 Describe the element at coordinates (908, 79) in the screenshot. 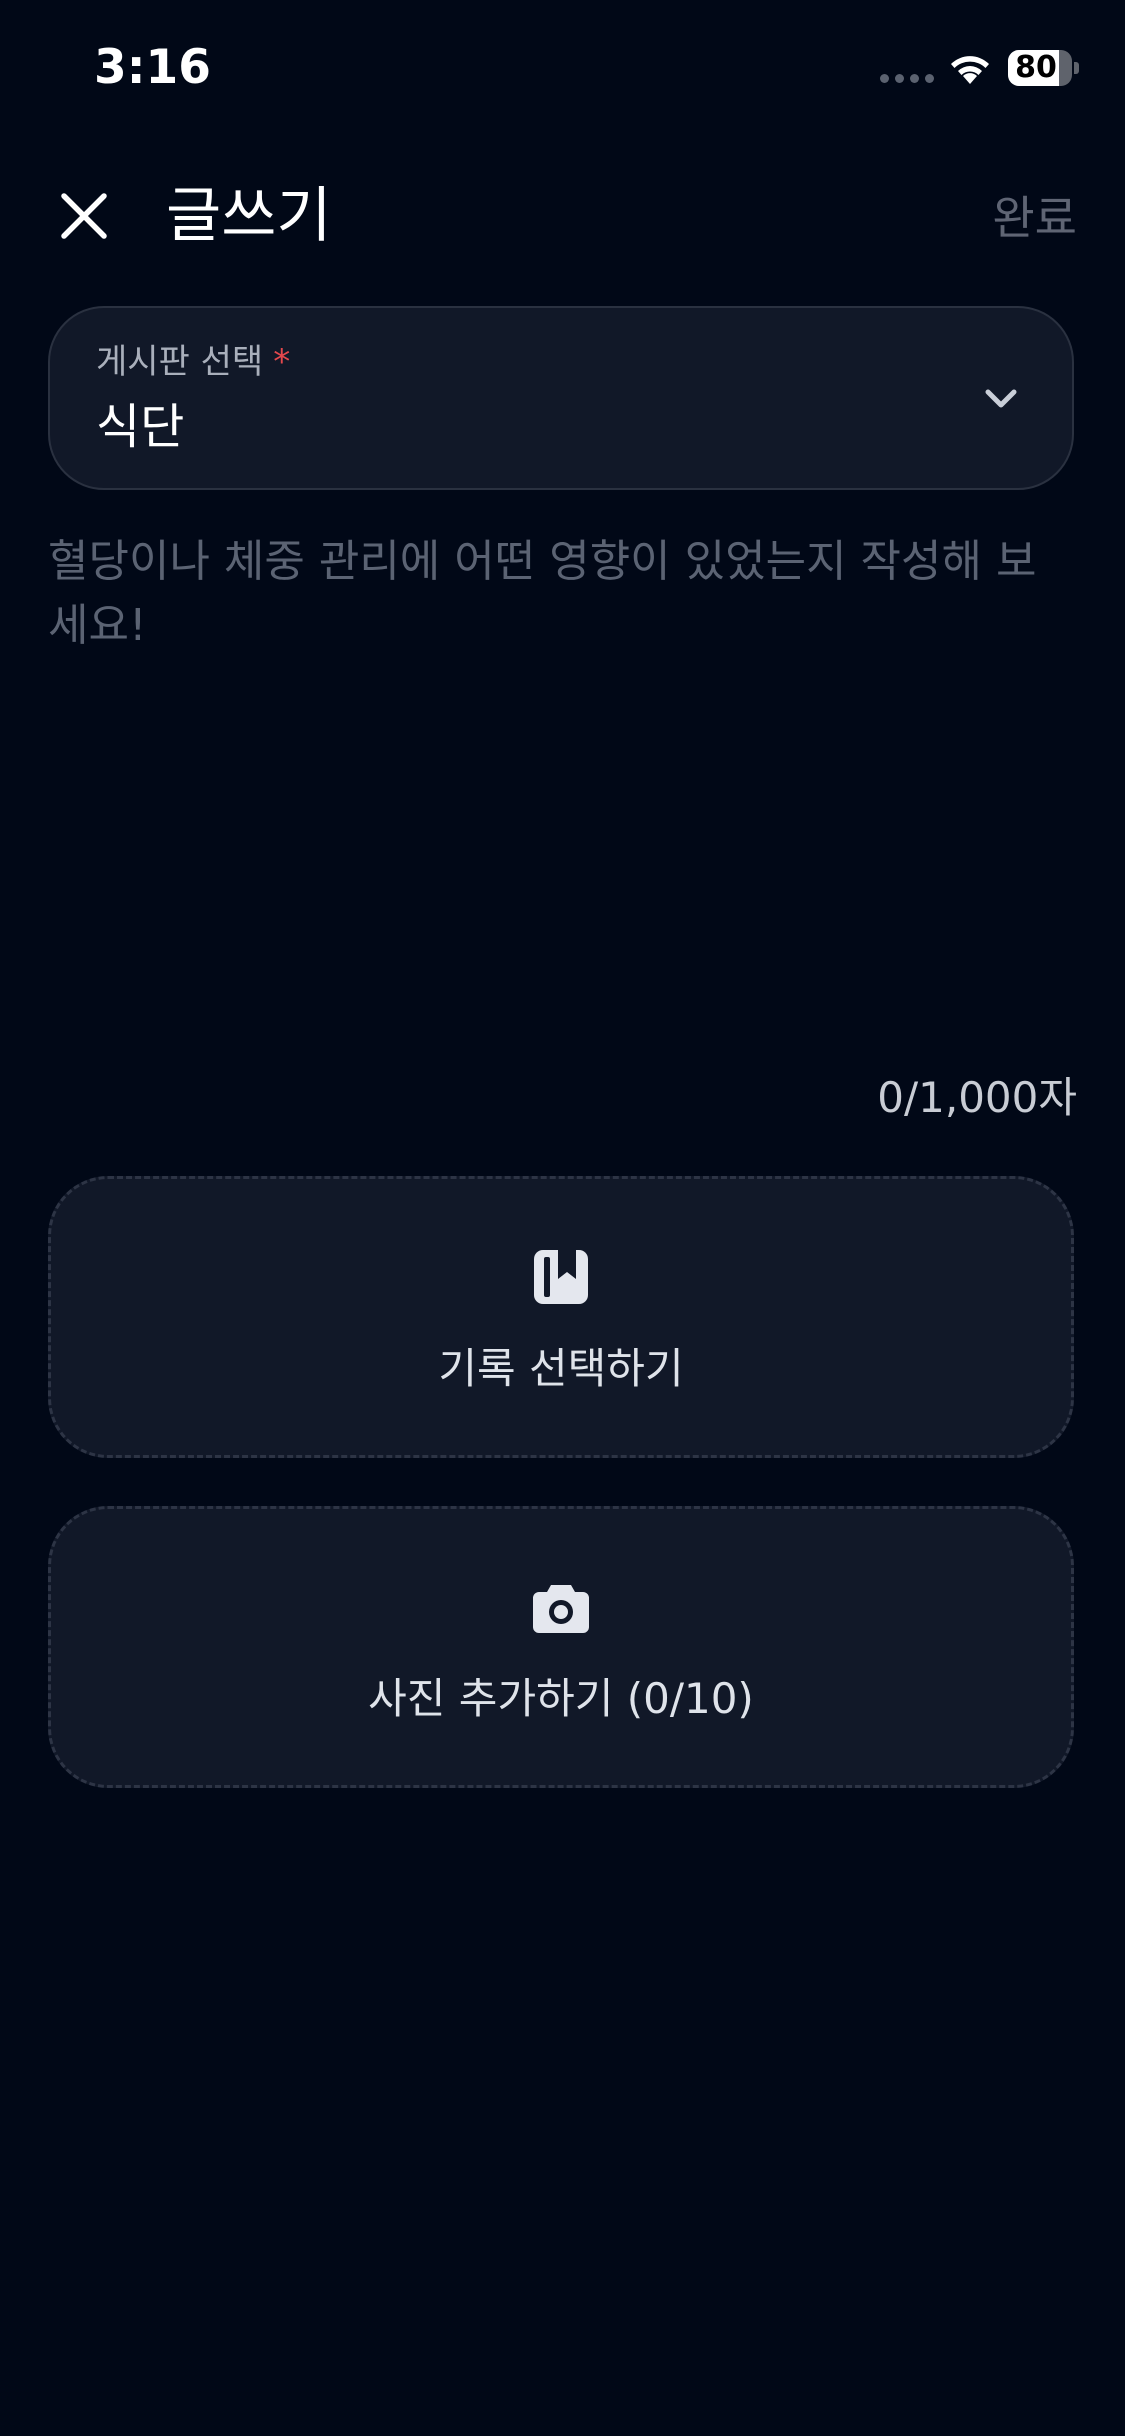

I see `cellular-signal-icon` at that location.